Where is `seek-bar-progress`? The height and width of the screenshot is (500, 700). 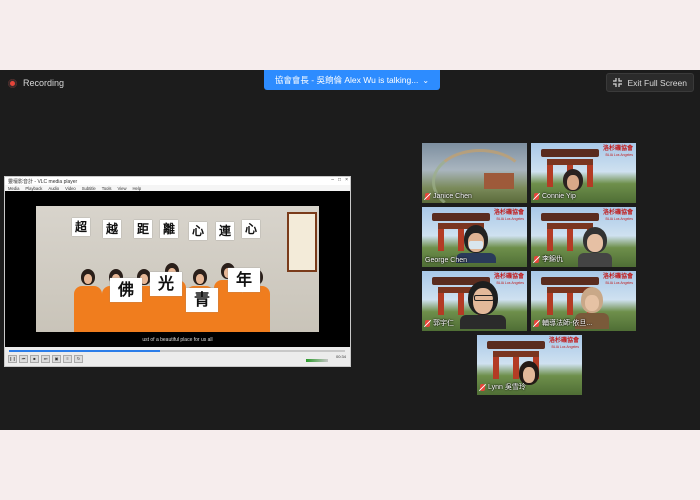 seek-bar-progress is located at coordinates (85, 351).